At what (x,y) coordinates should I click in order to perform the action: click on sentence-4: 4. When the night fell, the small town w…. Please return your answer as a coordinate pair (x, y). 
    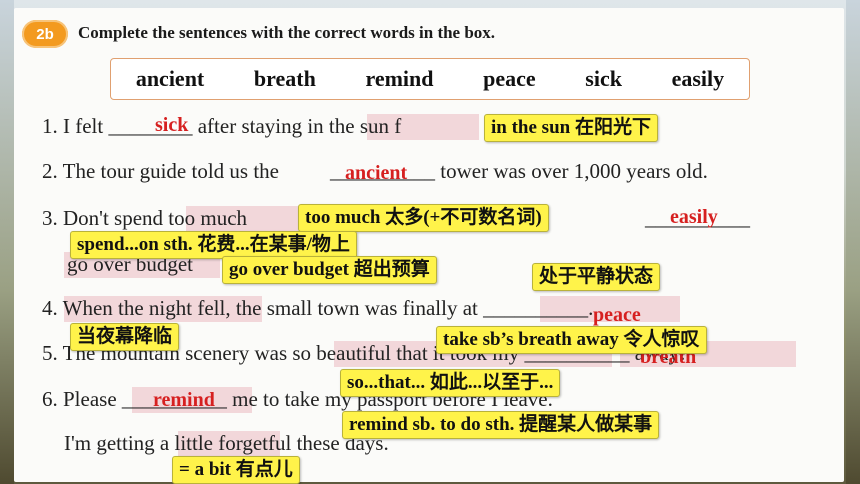
    Looking at the image, I should click on (318, 308).